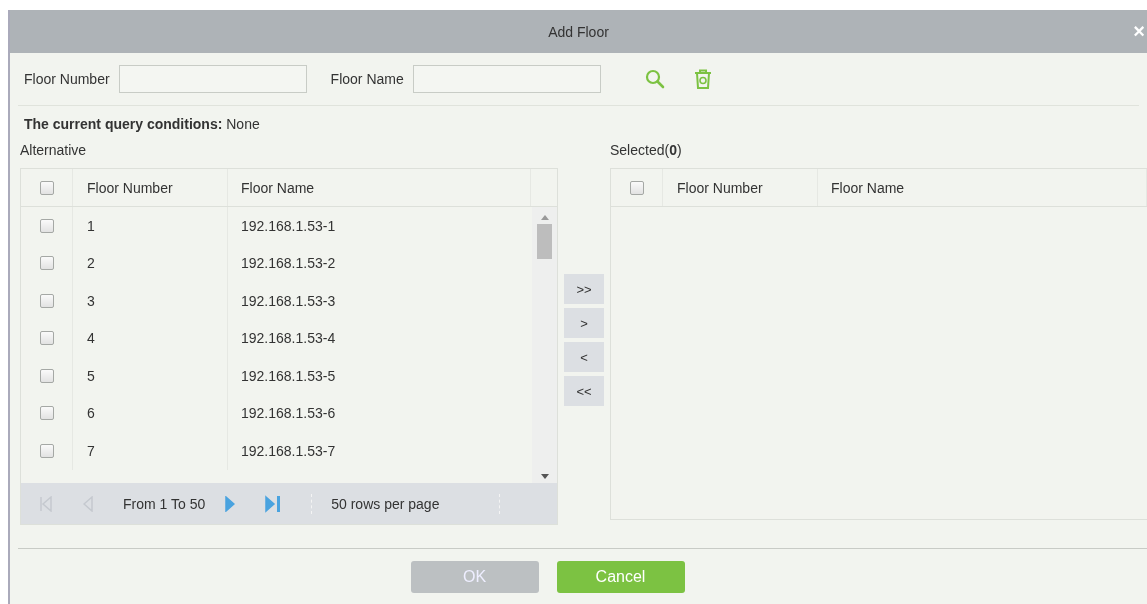 The image size is (1147, 604). Describe the element at coordinates (142, 124) in the screenshot. I see `query-conditions: The current query conditions: None` at that location.